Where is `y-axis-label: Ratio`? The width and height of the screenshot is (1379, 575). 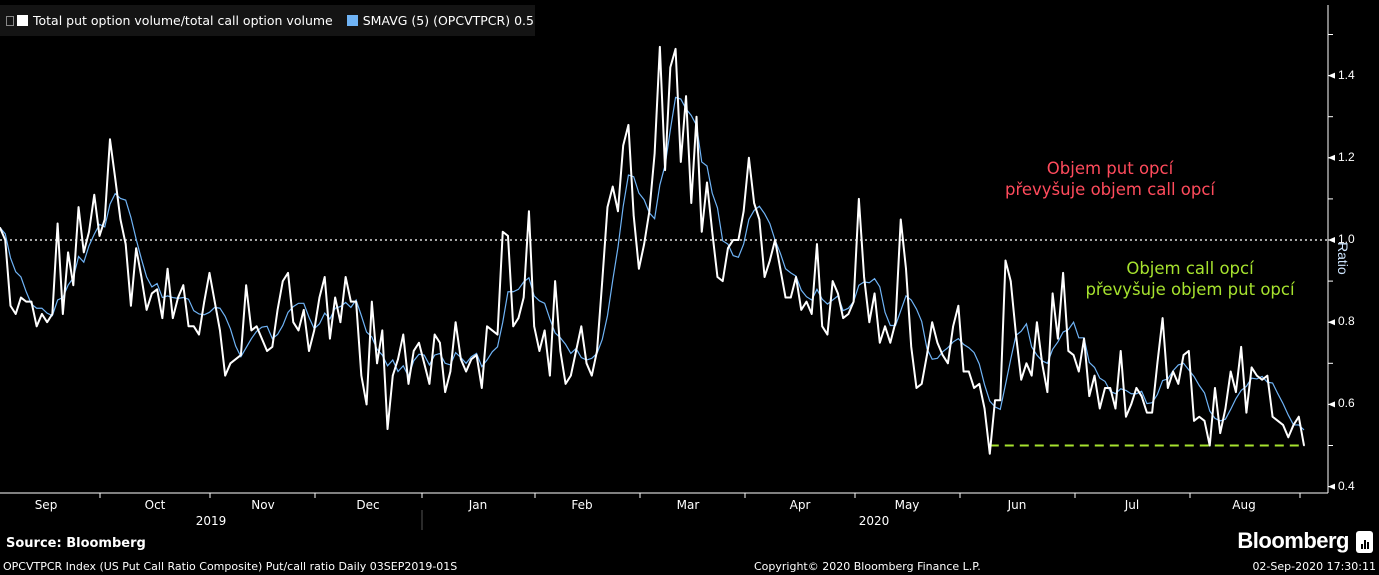
y-axis-label: Ratio is located at coordinates (1343, 258).